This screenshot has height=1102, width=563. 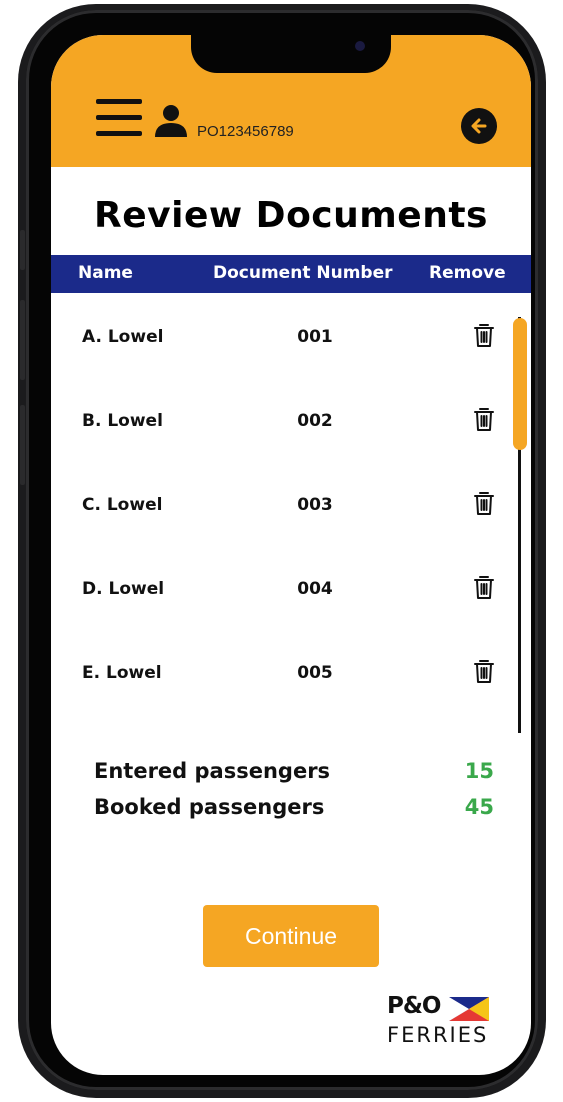 What do you see at coordinates (119, 118) in the screenshot?
I see `hamburger-menu-icon` at bounding box center [119, 118].